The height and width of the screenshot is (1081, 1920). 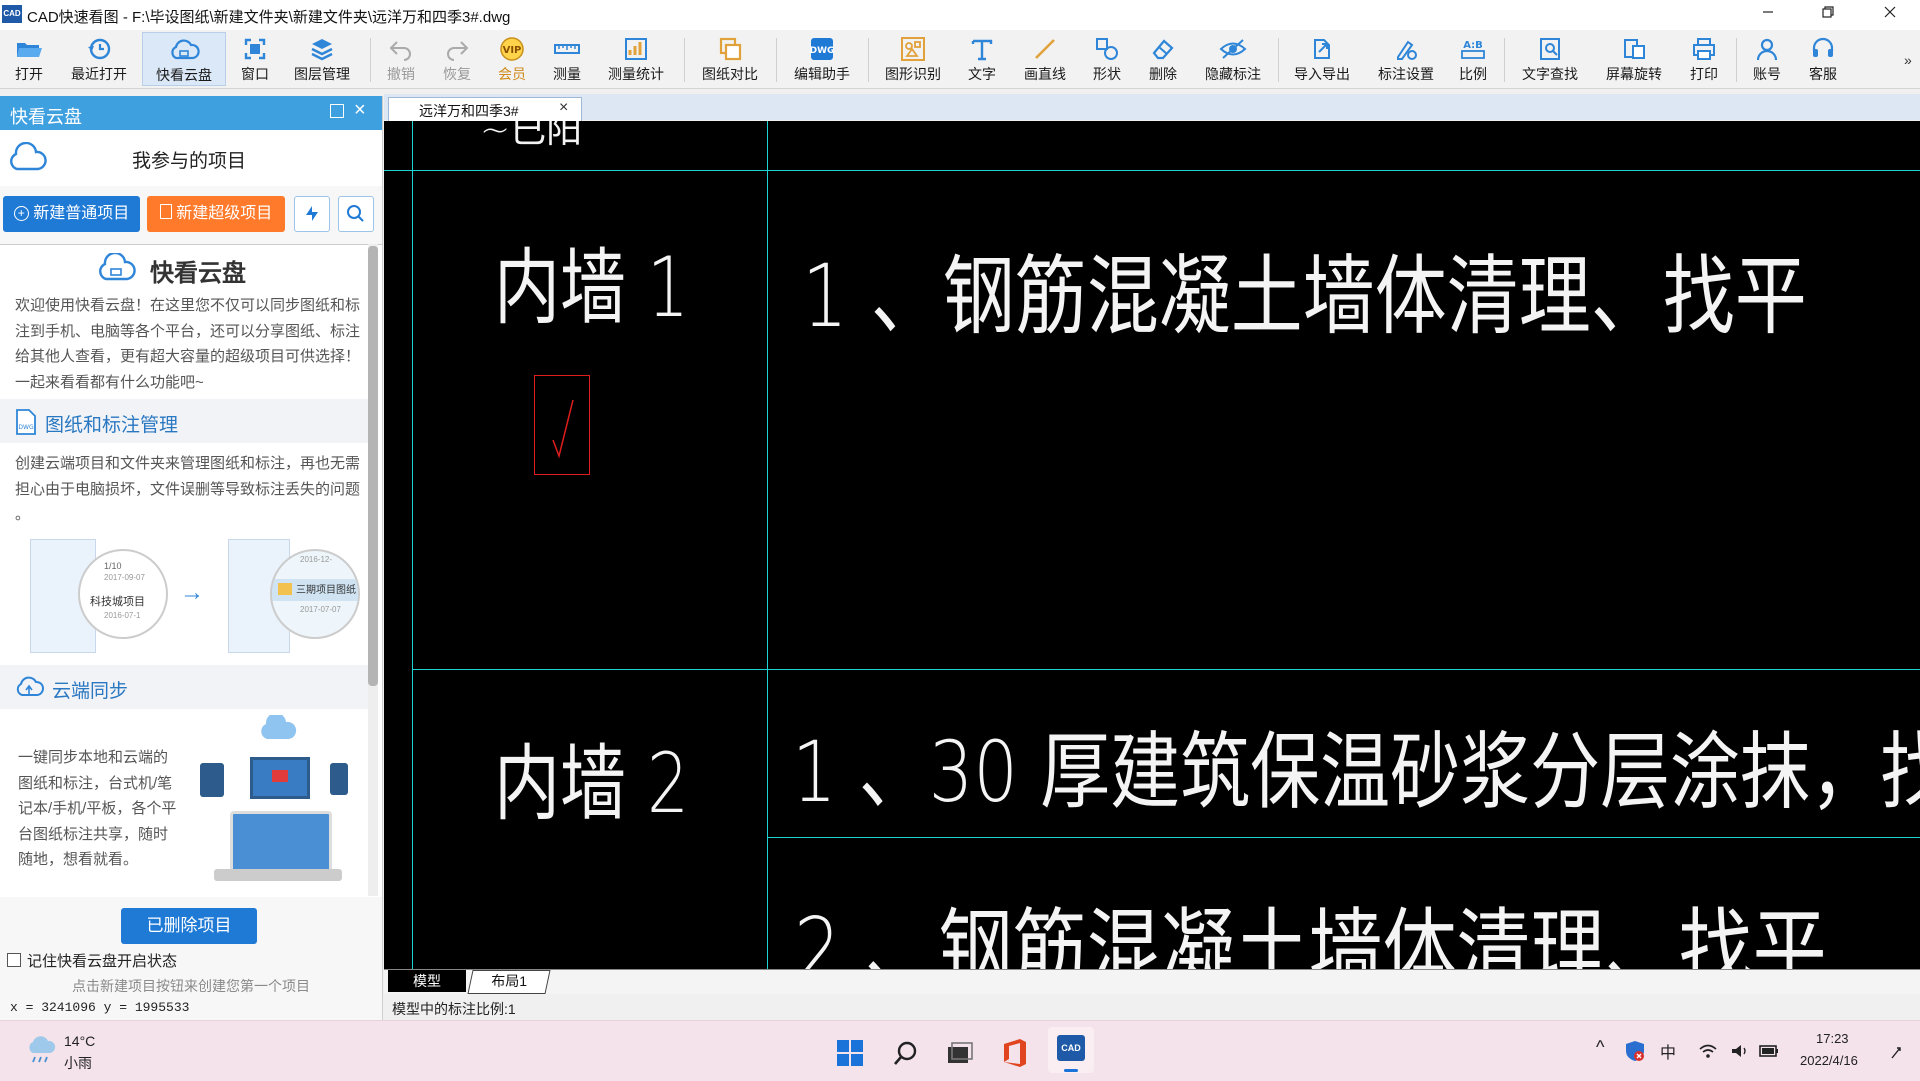 I want to click on cad-line, so click(x=1166, y=669).